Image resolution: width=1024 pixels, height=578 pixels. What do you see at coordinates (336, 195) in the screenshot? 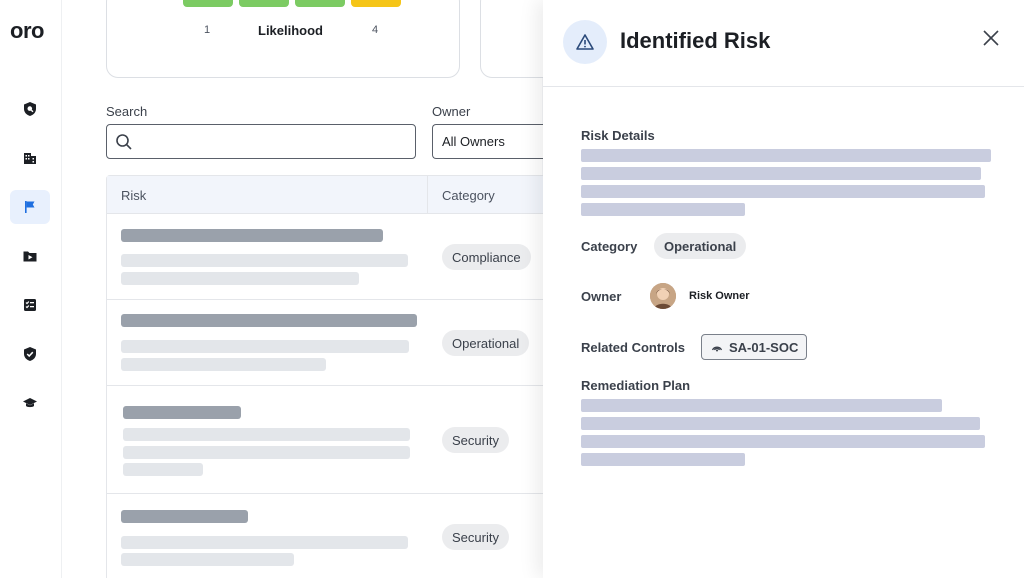
I see `table-header: Risk Category` at bounding box center [336, 195].